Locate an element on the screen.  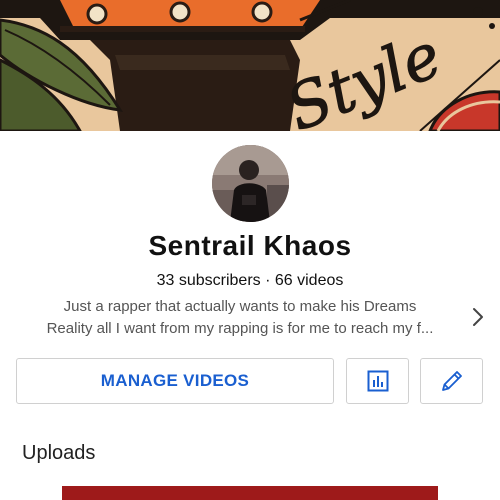
pencil-icon is located at coordinates (451, 381).